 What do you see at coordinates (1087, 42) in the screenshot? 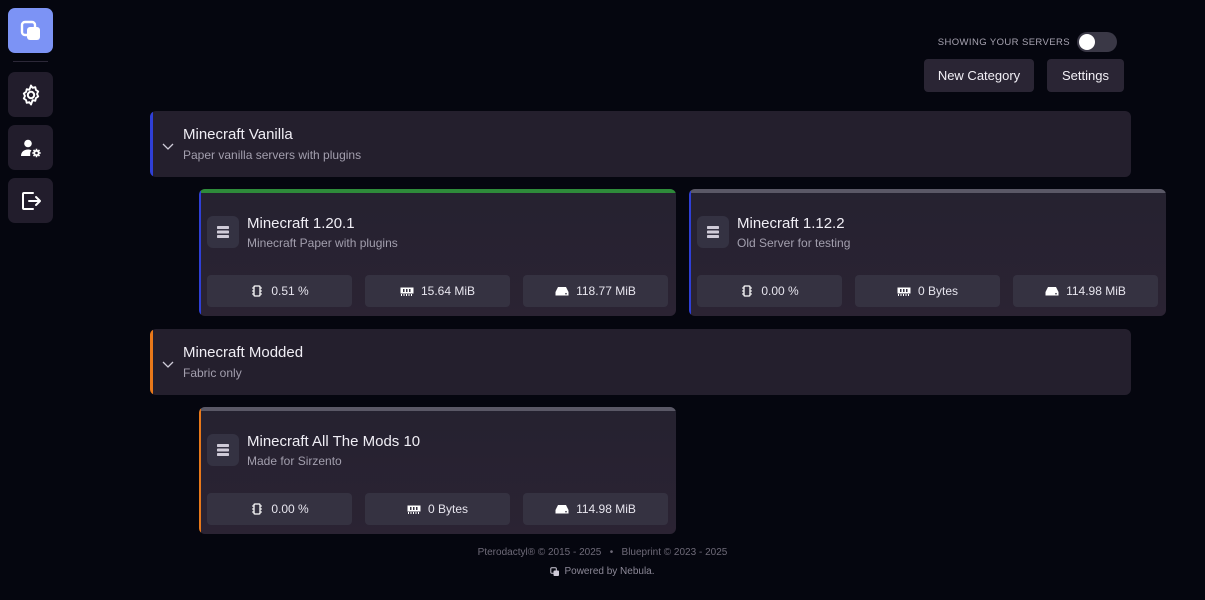
I see `toggle-knob` at bounding box center [1087, 42].